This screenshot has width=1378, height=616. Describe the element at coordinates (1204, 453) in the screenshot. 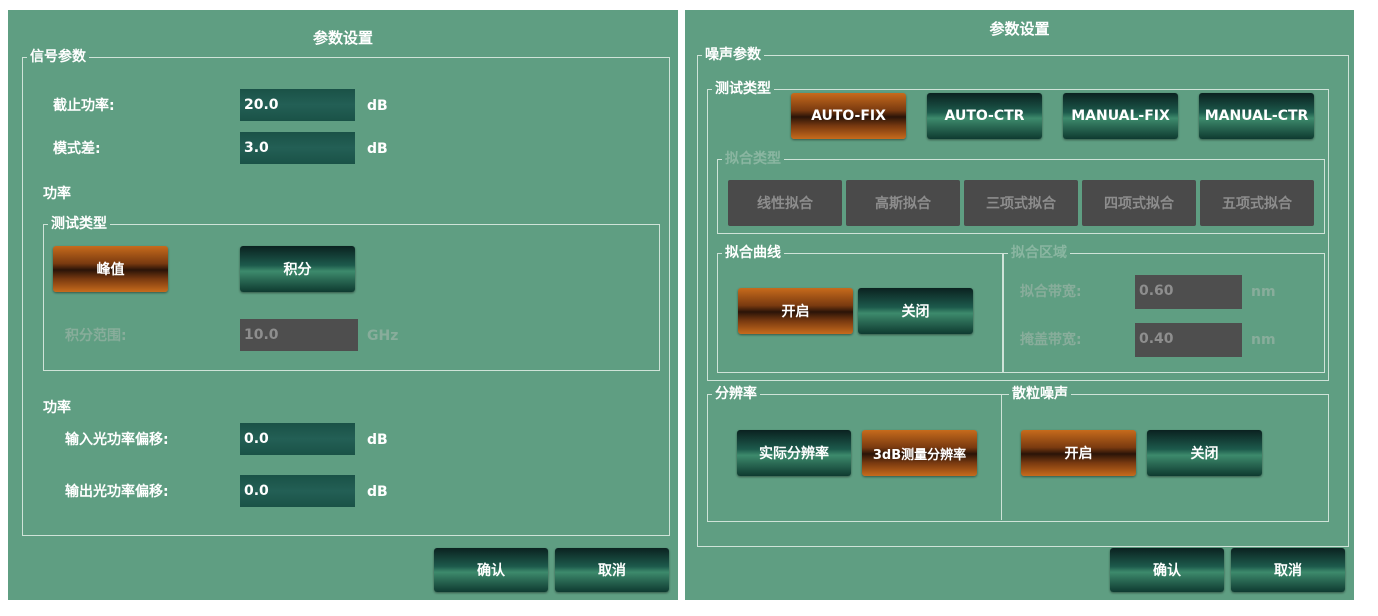

I see `shot-noise-off-button: 关闭` at that location.